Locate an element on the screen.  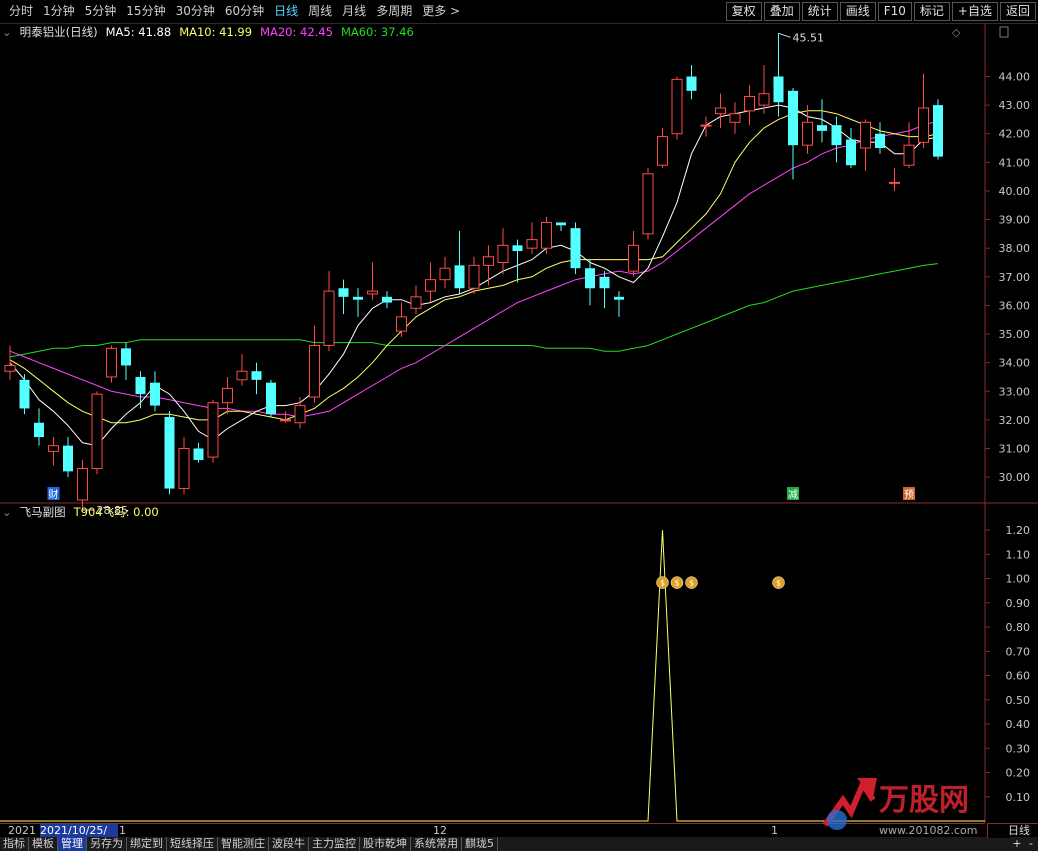
period-tab: 分时 is located at coordinates (21, 11).